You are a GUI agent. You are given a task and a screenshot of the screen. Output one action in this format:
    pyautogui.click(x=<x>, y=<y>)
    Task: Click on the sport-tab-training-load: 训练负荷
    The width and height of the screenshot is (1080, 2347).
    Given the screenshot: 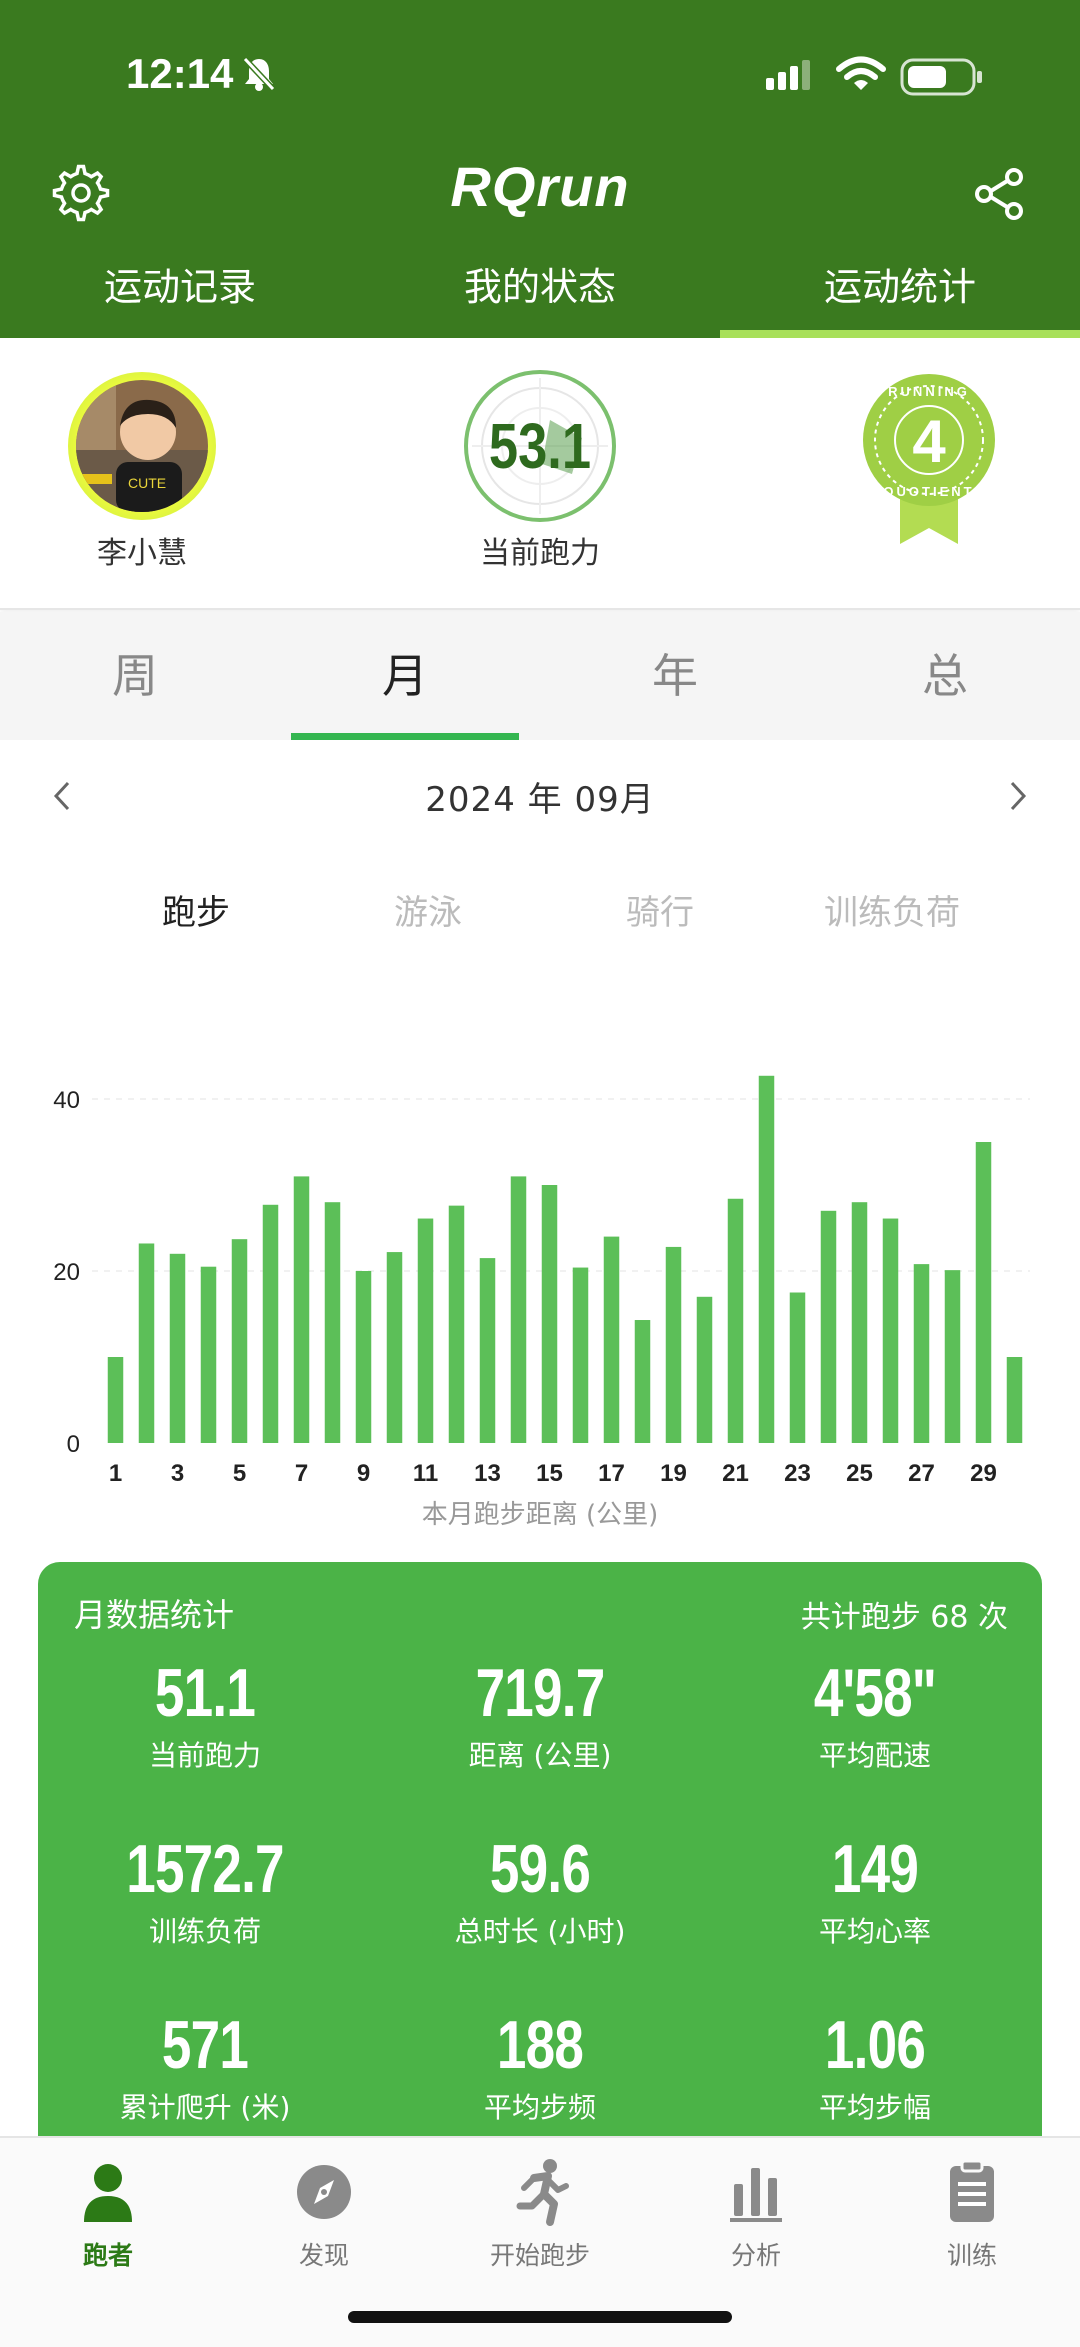 What is the action you would take?
    pyautogui.click(x=892, y=915)
    